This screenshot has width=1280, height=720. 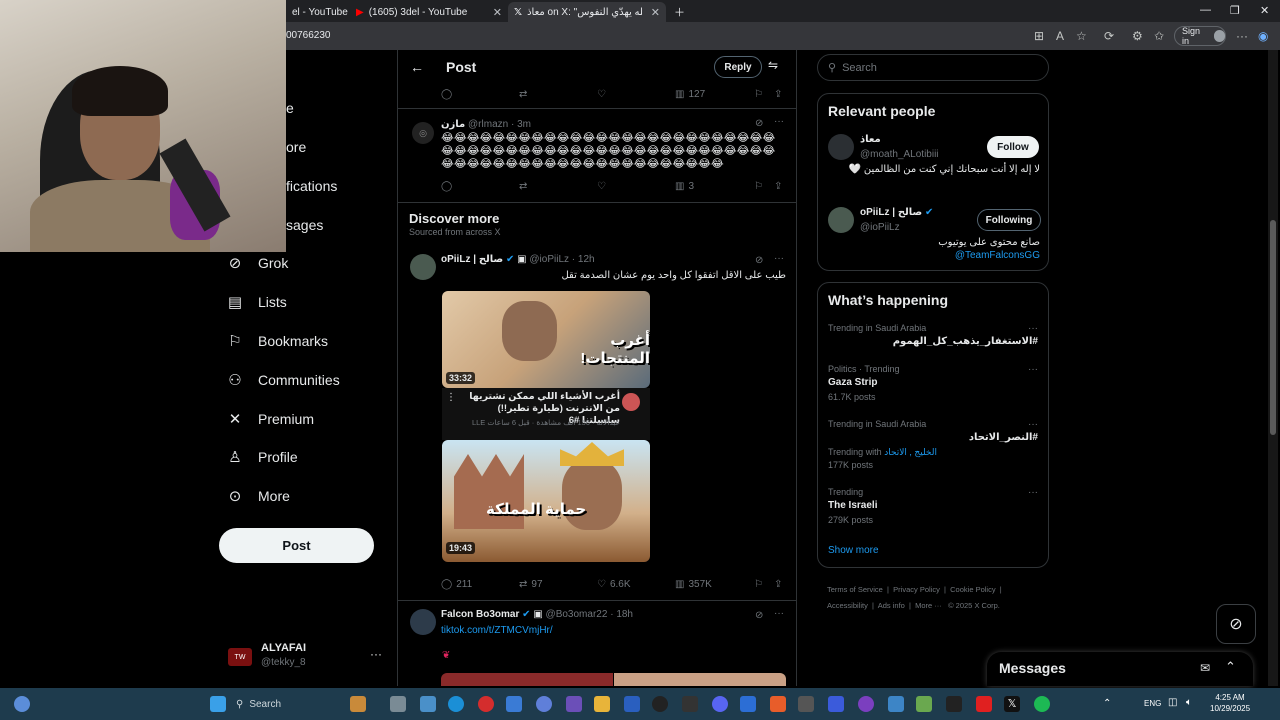 I want to click on avatar: ◎, so click(x=423, y=133).